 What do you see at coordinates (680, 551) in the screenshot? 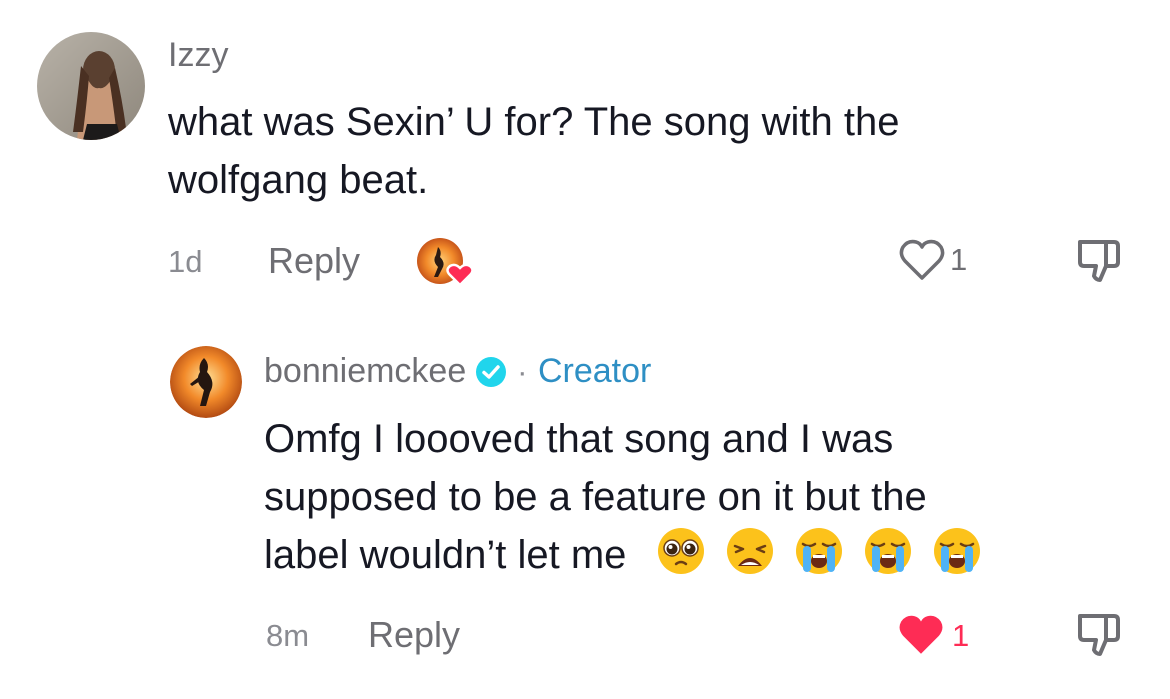
I see `pleading-face-icon` at bounding box center [680, 551].